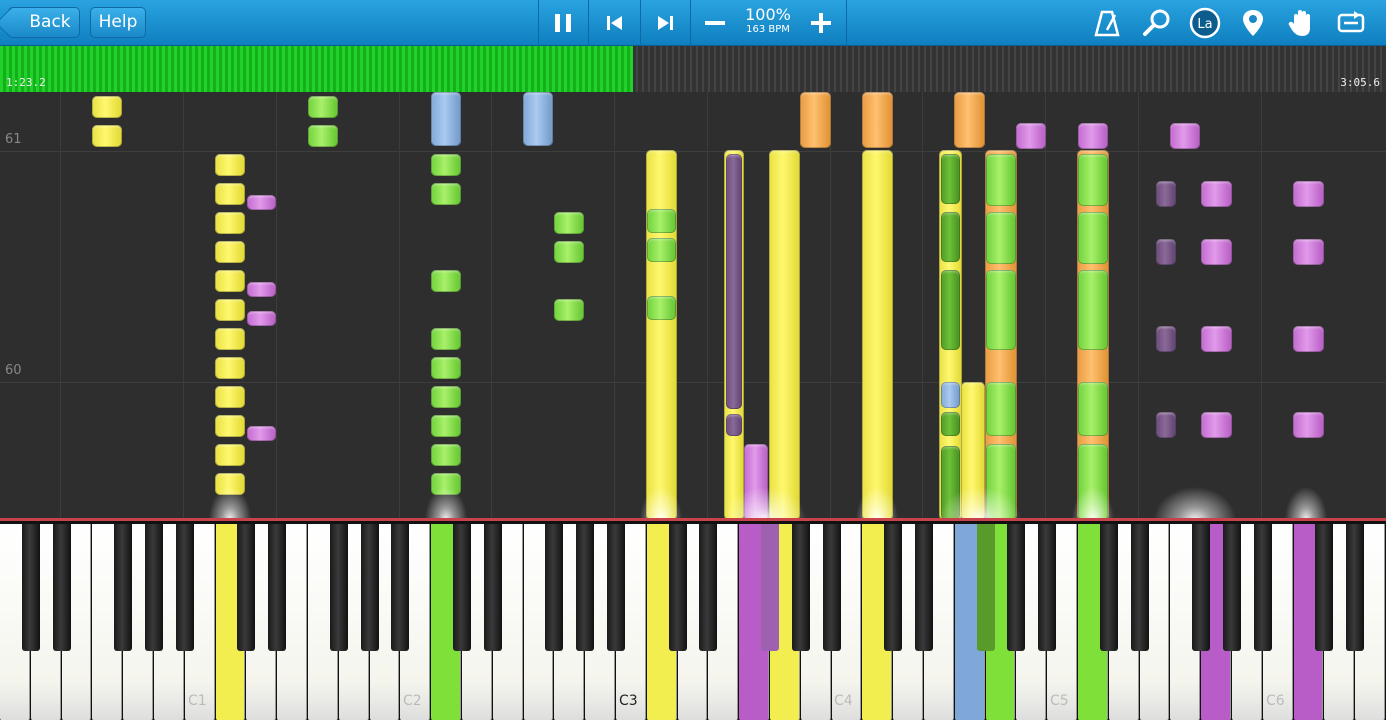 This screenshot has width=1386, height=720. Describe the element at coordinates (1301, 23) in the screenshot. I see `hand-icon` at that location.